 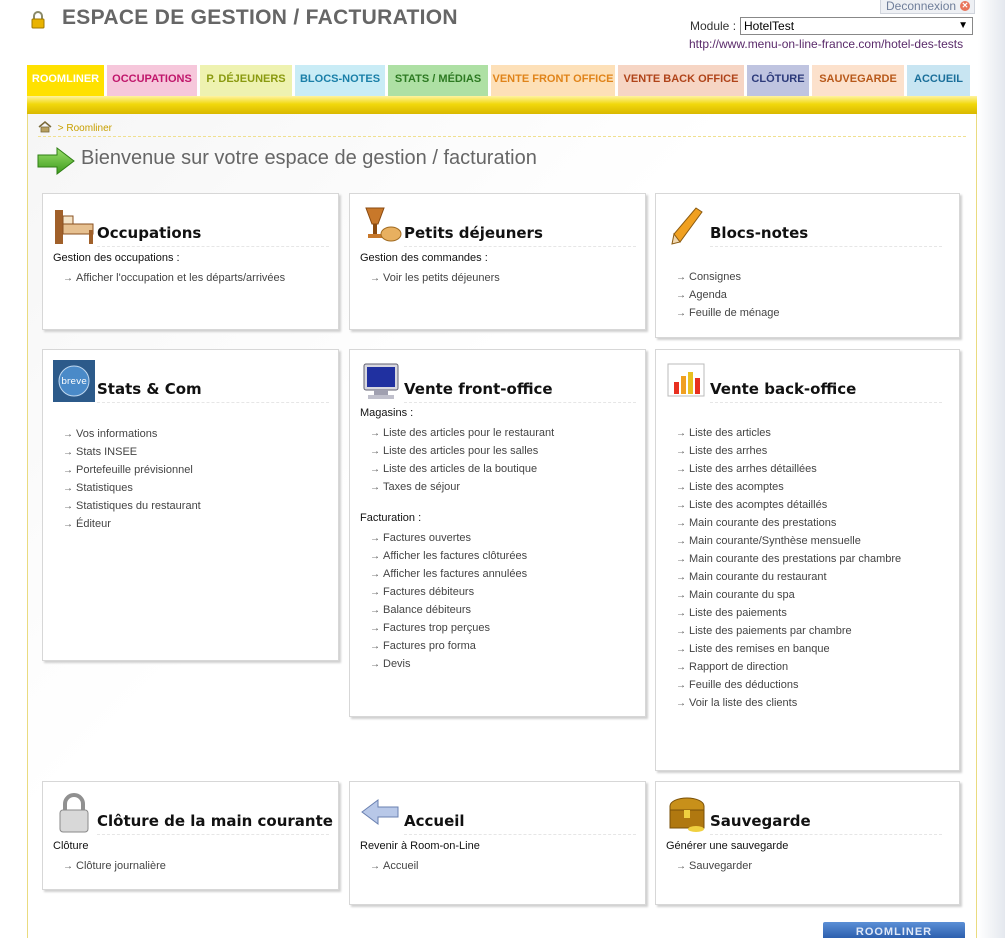 I want to click on panel-accueil: Accueil Revenir à Room-on-Line → Accueil, so click(x=497, y=843).